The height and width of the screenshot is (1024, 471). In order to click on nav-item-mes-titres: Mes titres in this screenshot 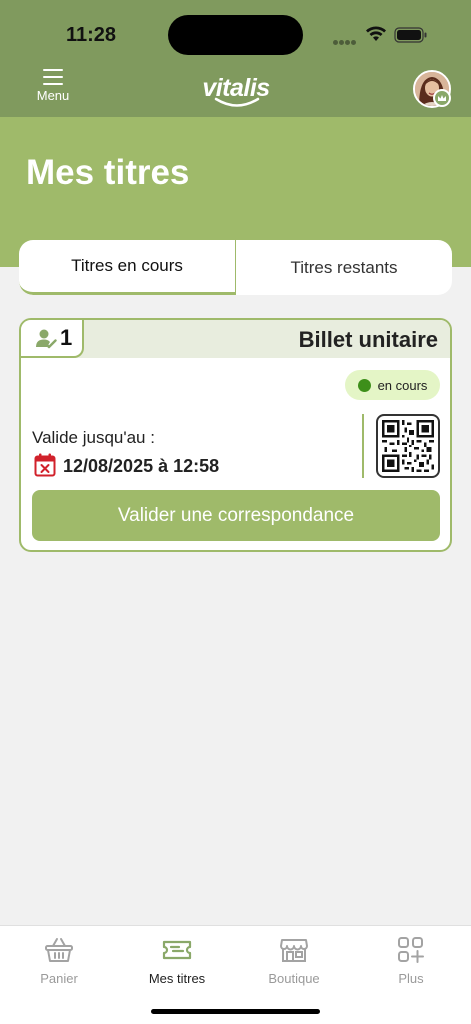, I will do `click(177, 961)`.